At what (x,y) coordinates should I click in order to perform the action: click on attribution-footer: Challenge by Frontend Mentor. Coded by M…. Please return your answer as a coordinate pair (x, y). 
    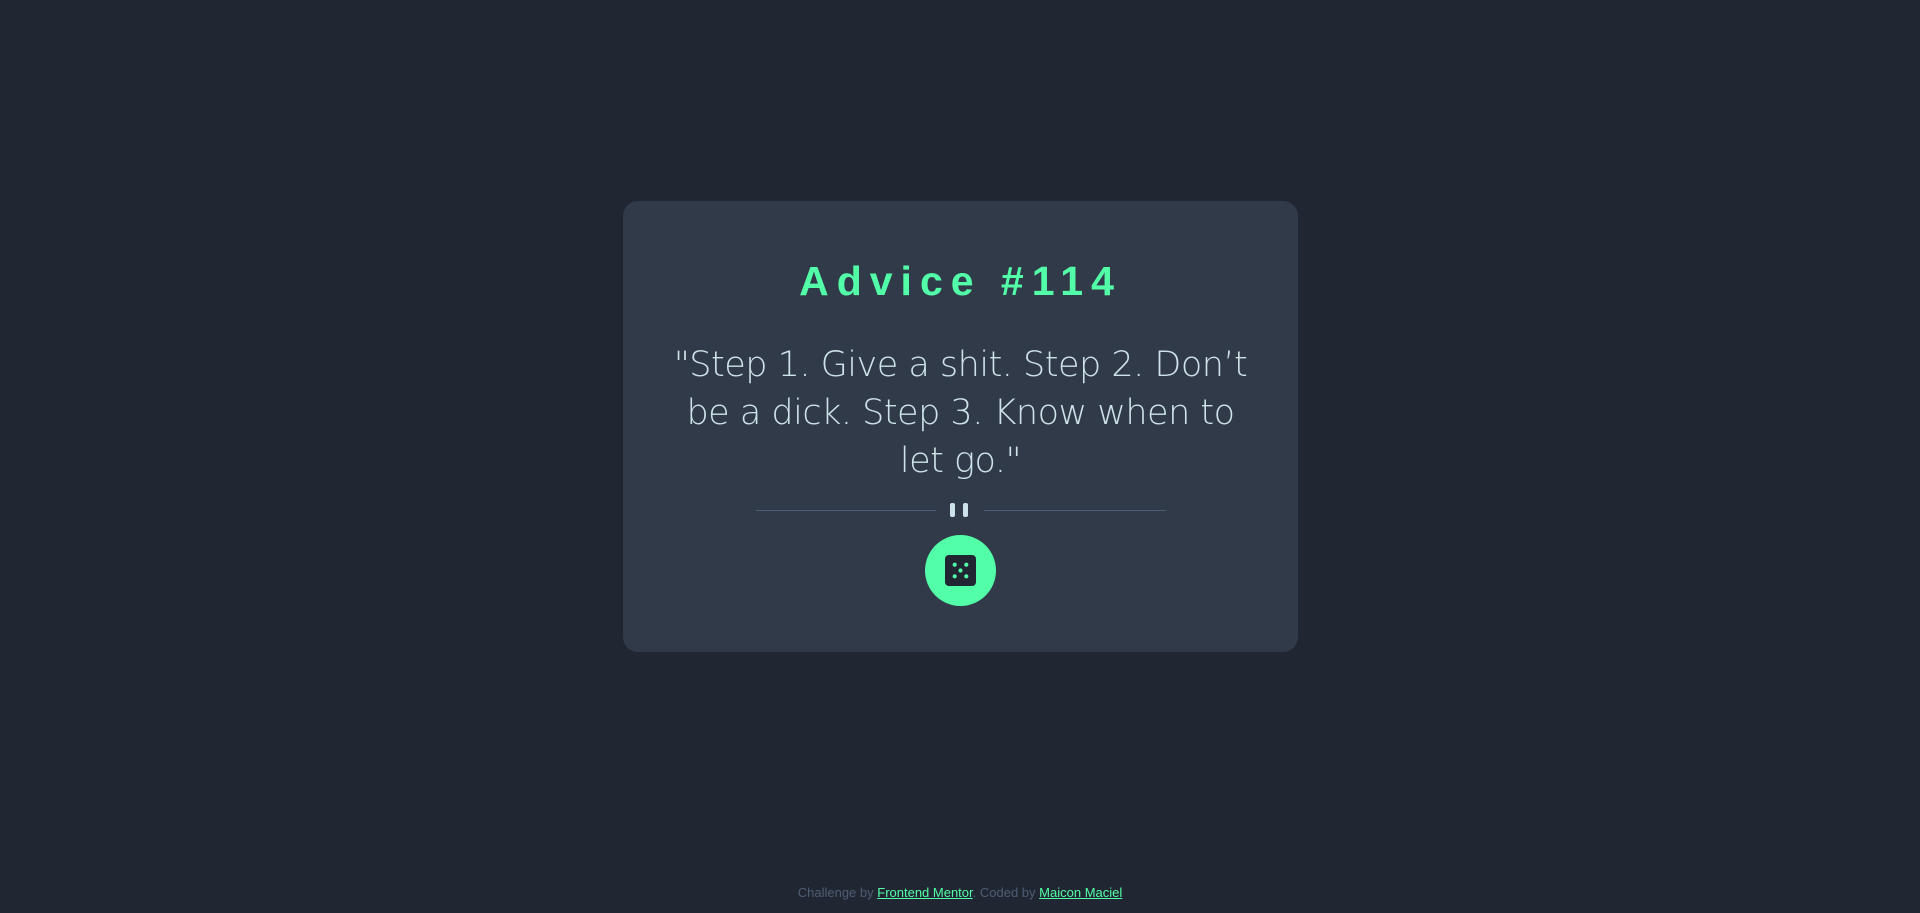
    Looking at the image, I should click on (960, 893).